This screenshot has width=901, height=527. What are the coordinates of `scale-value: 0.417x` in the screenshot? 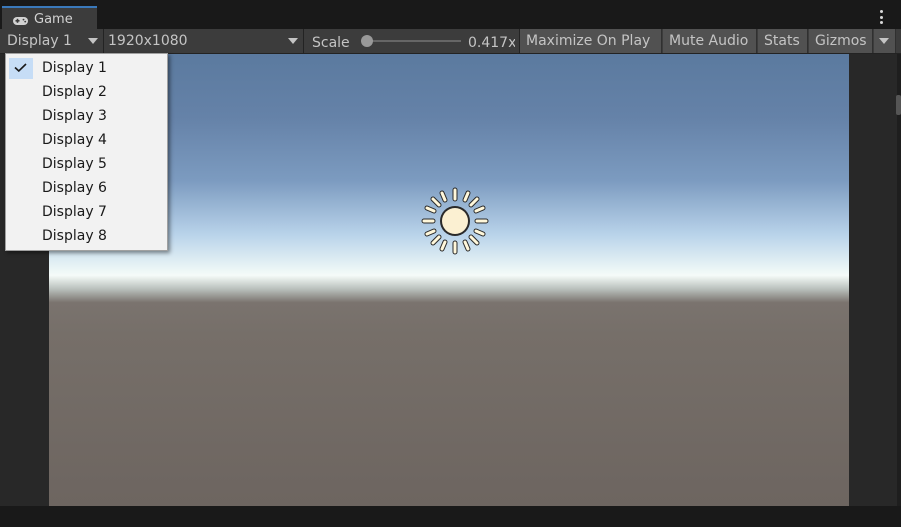 It's located at (491, 43).